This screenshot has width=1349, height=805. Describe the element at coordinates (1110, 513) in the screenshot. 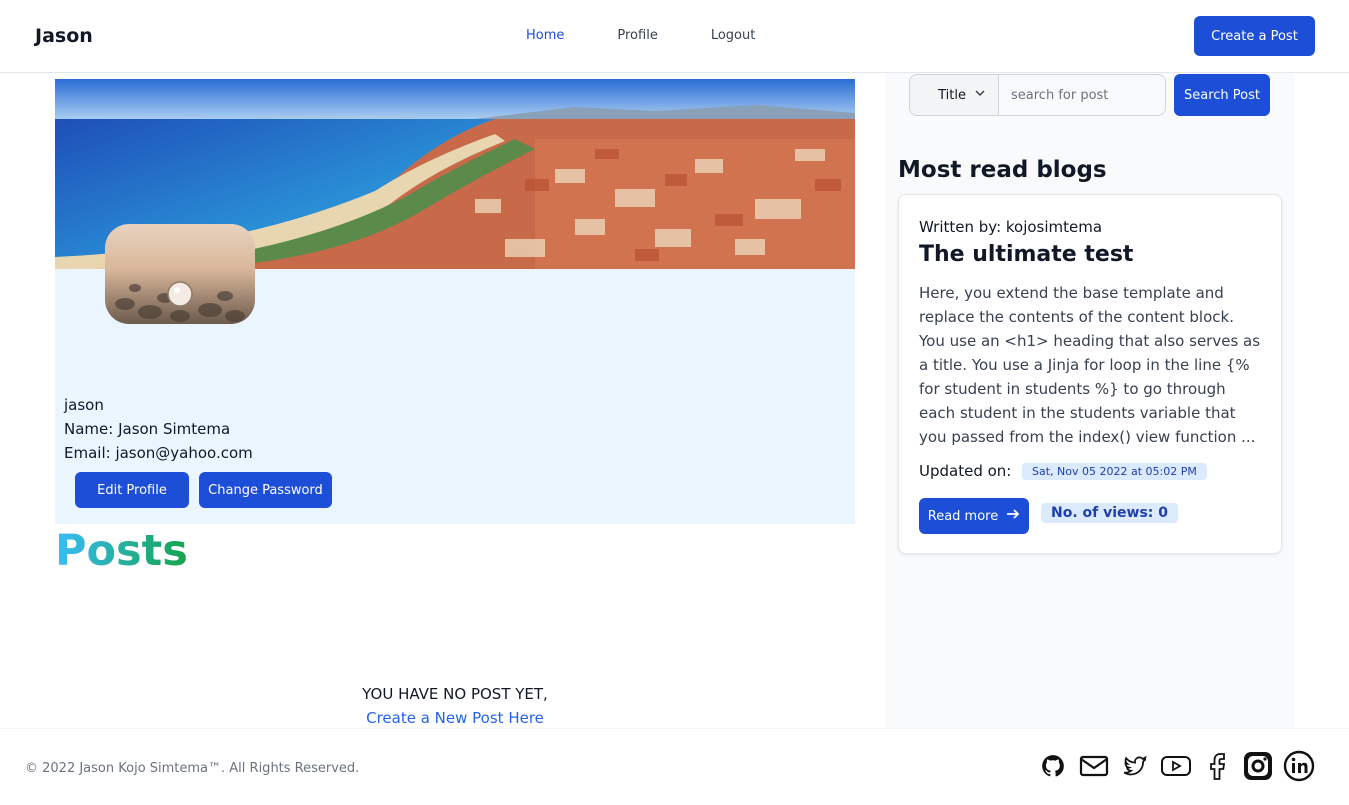

I see `views-badge: No. of views: 0` at that location.